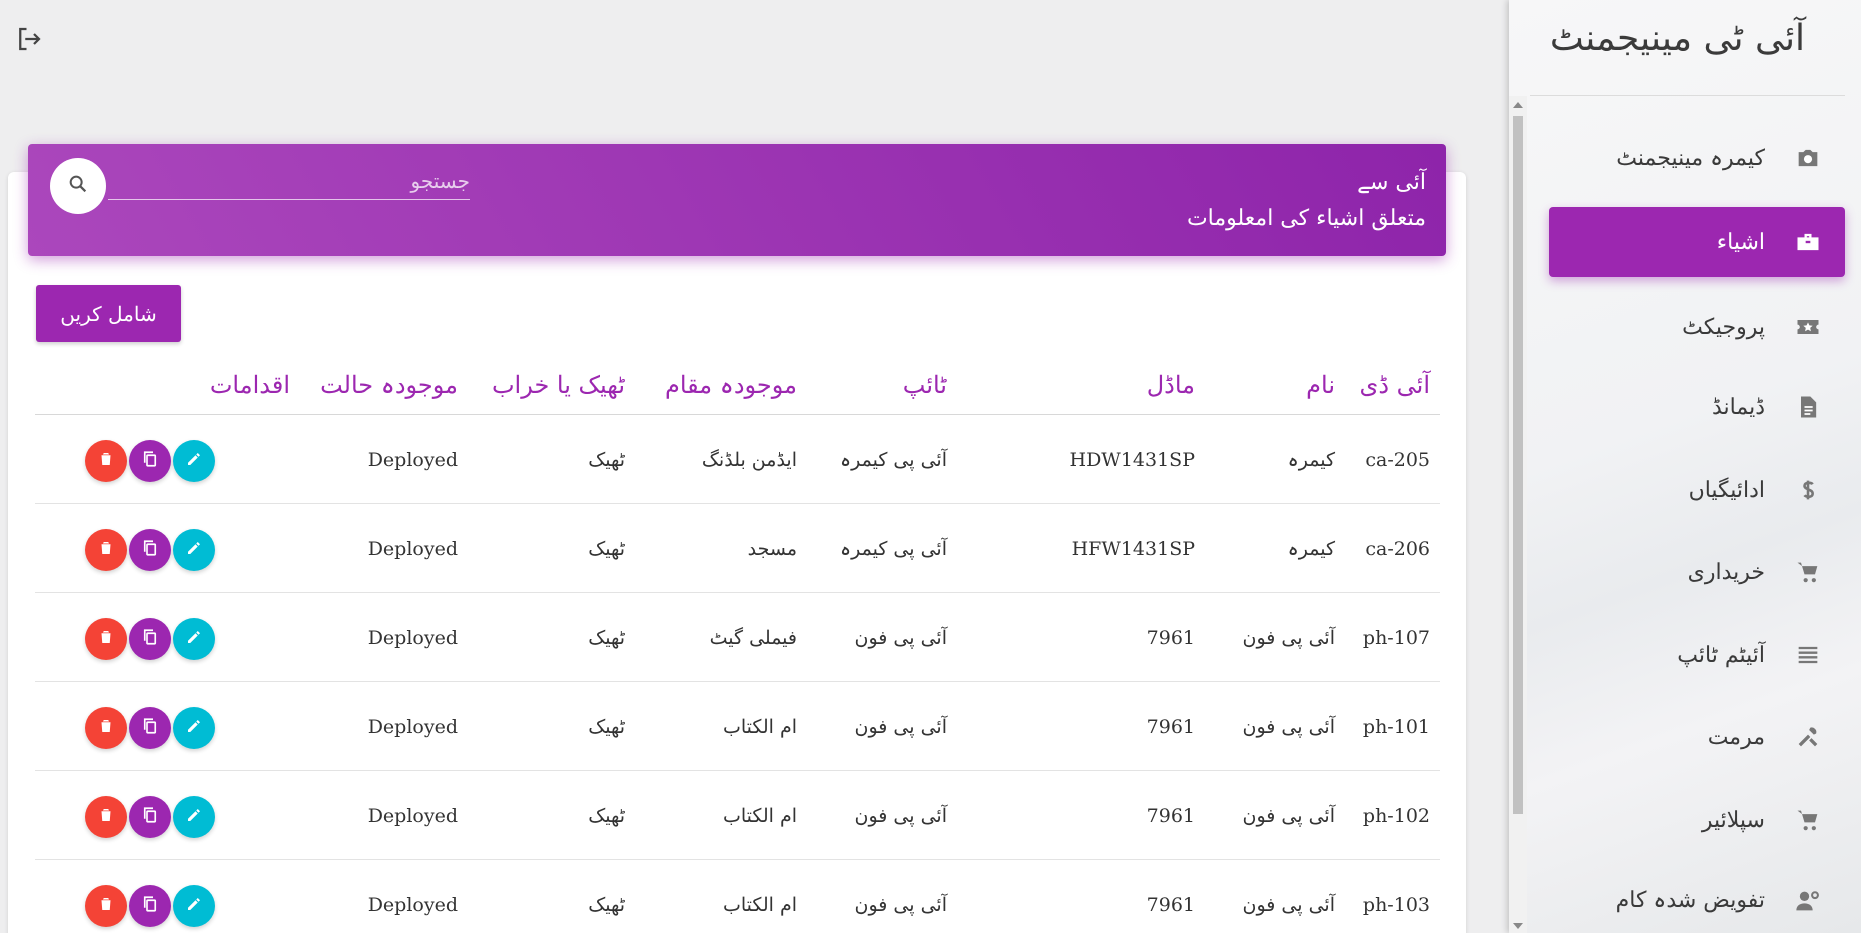 This screenshot has height=933, width=1861. What do you see at coordinates (1808, 737) in the screenshot?
I see `tools-icon` at bounding box center [1808, 737].